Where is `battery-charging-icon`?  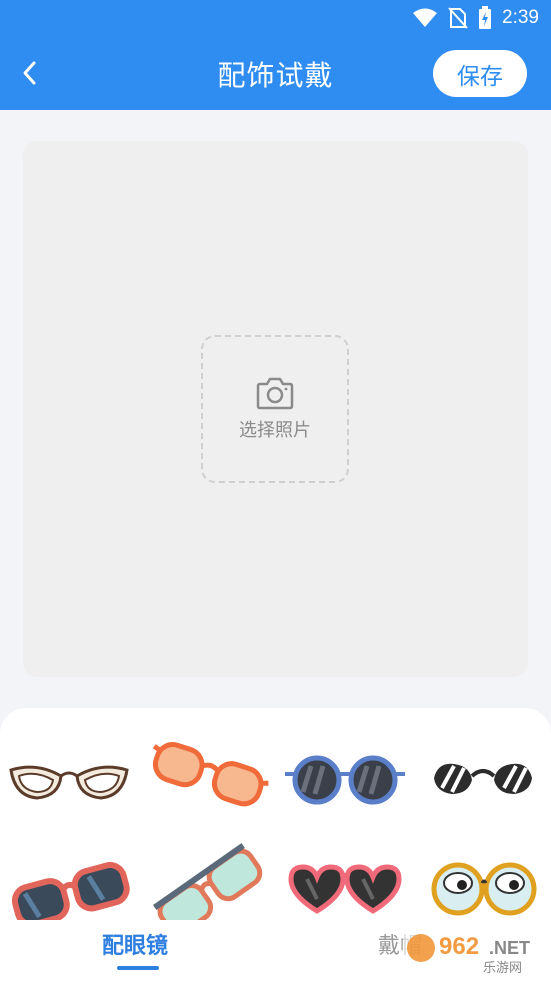
battery-charging-icon is located at coordinates (485, 17).